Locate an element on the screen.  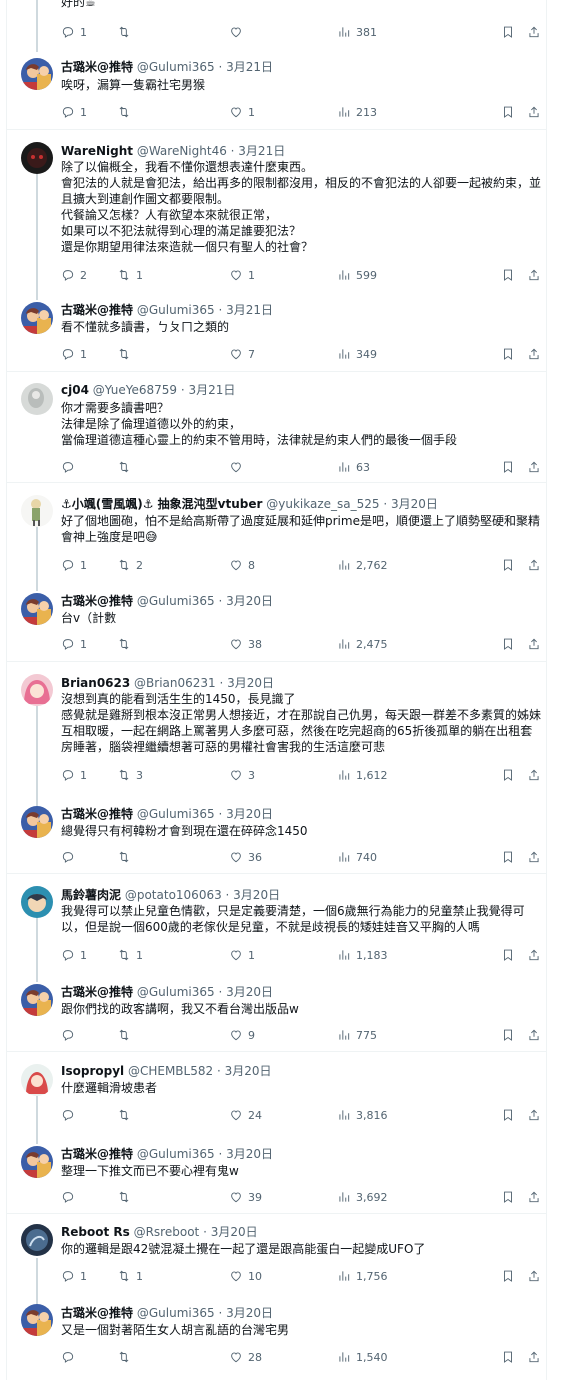
retweet-button: 2 is located at coordinates (130, 565).